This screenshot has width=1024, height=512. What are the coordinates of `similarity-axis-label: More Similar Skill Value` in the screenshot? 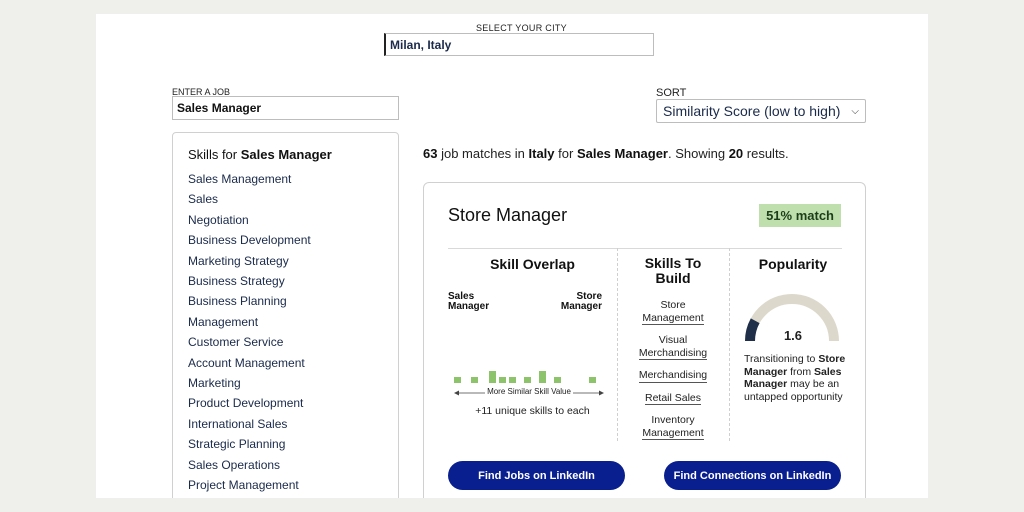 It's located at (529, 391).